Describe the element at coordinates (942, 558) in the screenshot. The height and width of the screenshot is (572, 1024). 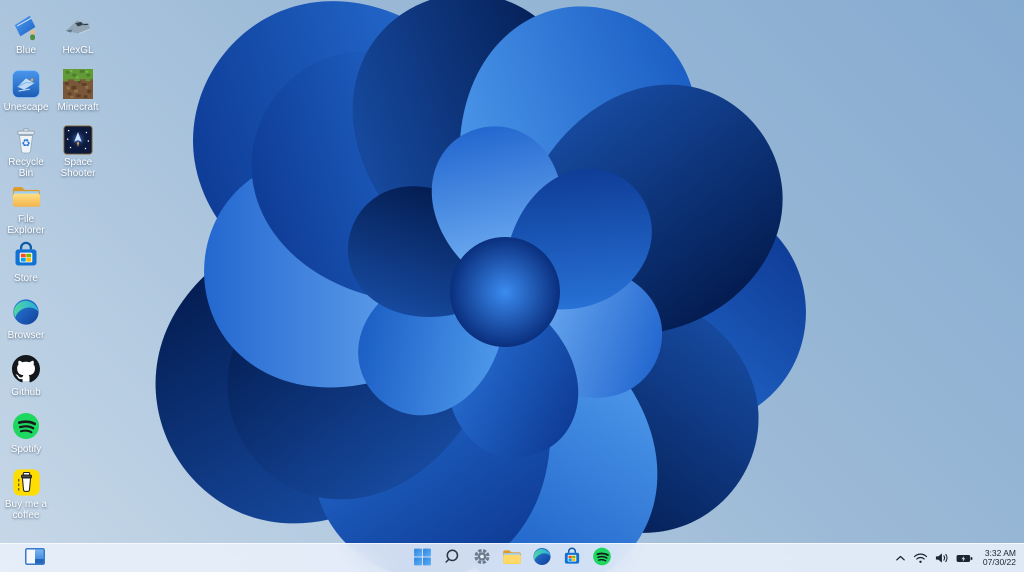
I see `volume-icon` at that location.